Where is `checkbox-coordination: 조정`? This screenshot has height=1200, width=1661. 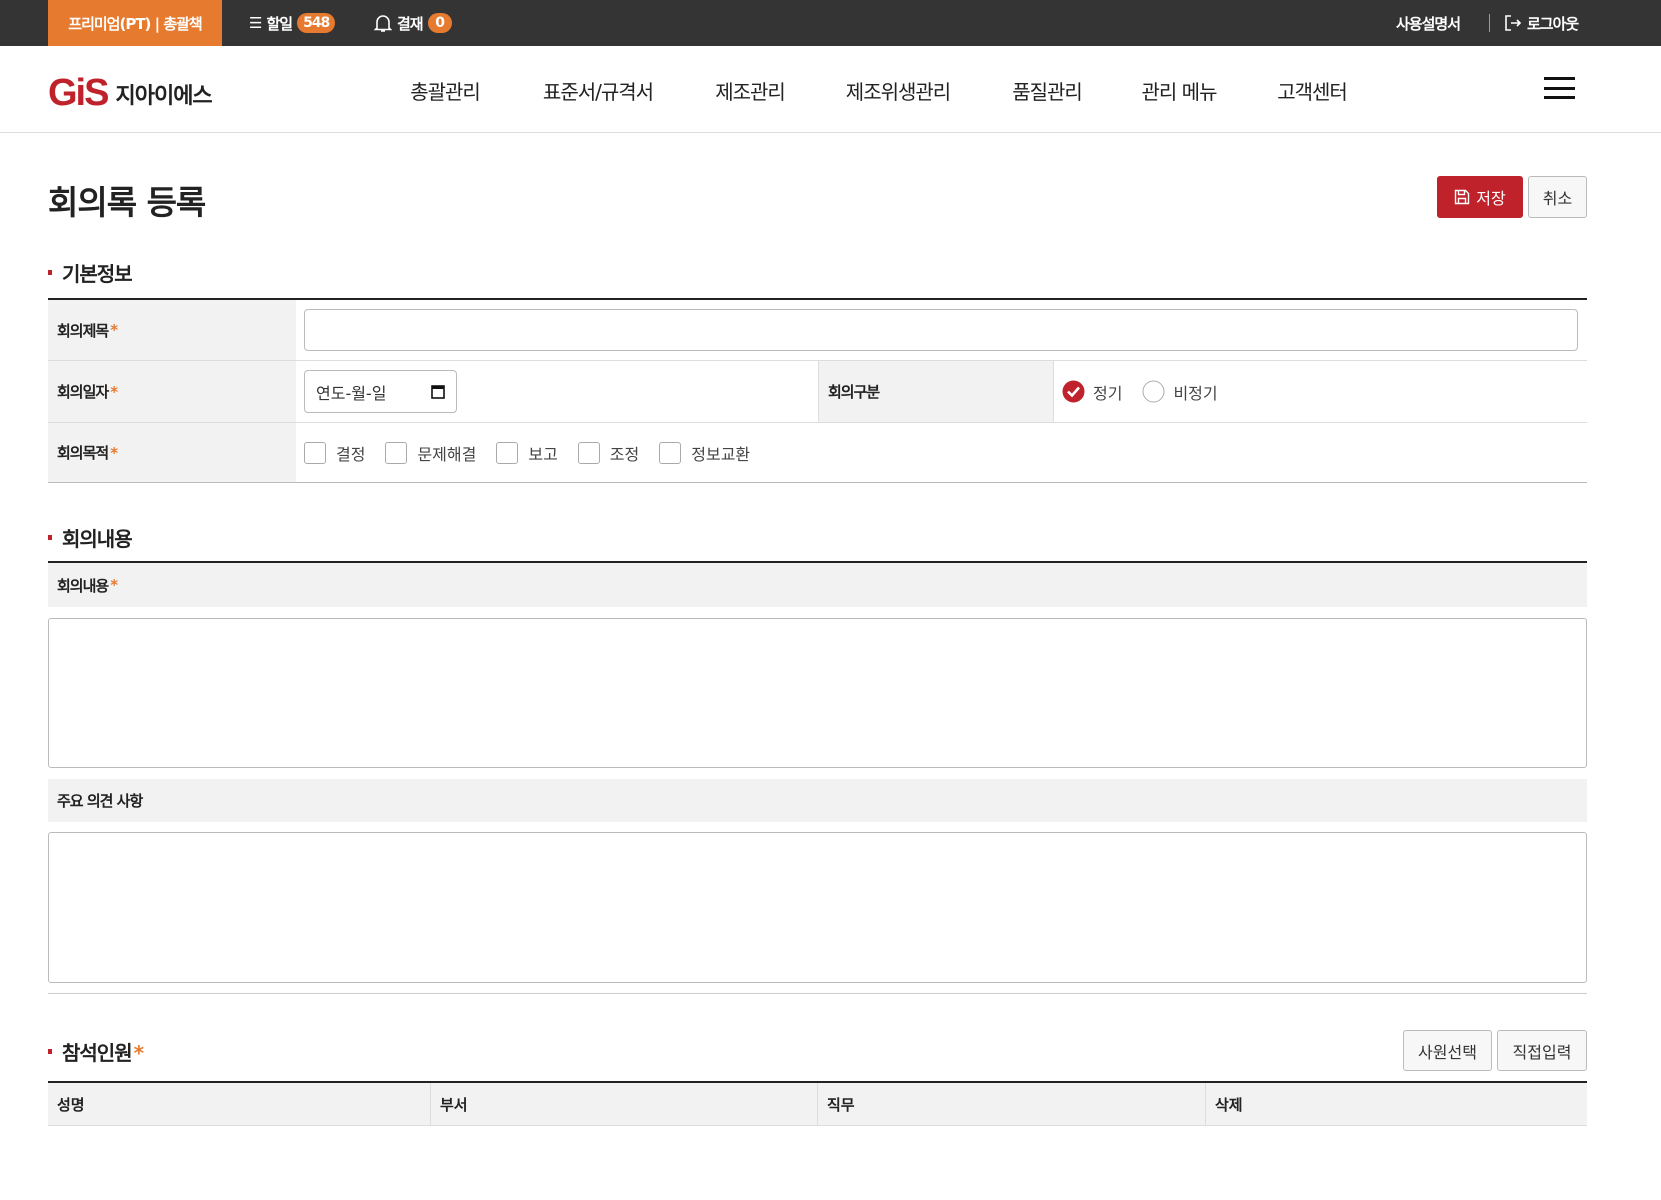
checkbox-coordination: 조정 is located at coordinates (608, 453).